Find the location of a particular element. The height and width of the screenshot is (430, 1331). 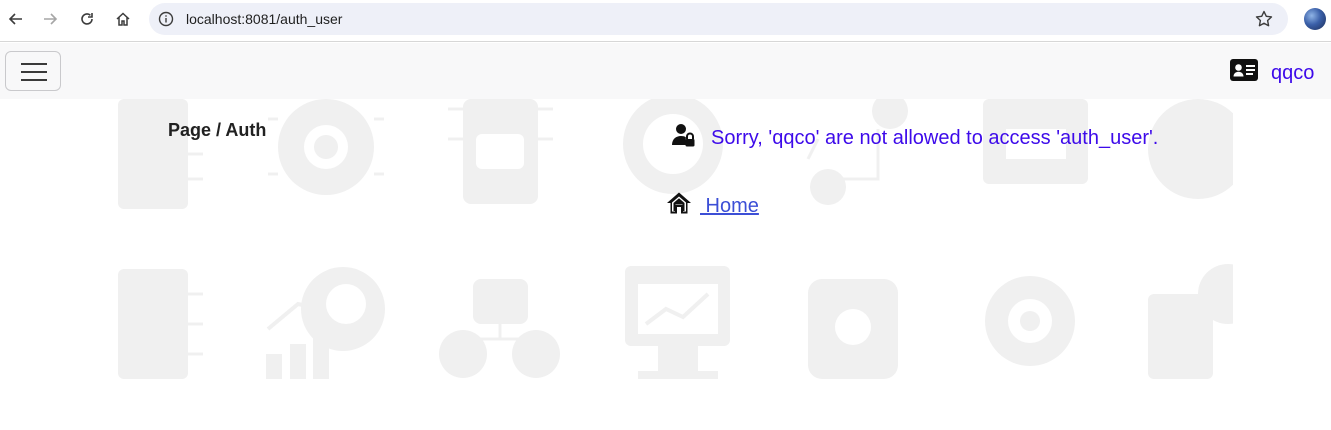

breadcrumb: Page / Auth is located at coordinates (217, 130).